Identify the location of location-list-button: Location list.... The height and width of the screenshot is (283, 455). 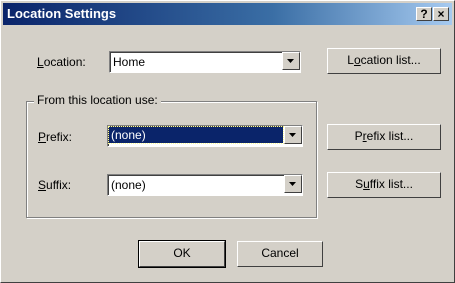
(384, 61).